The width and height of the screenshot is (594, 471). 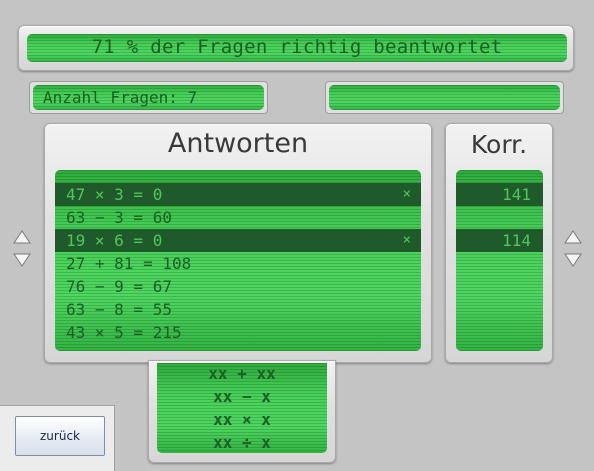 I want to click on back-button: zurück, so click(x=60, y=436).